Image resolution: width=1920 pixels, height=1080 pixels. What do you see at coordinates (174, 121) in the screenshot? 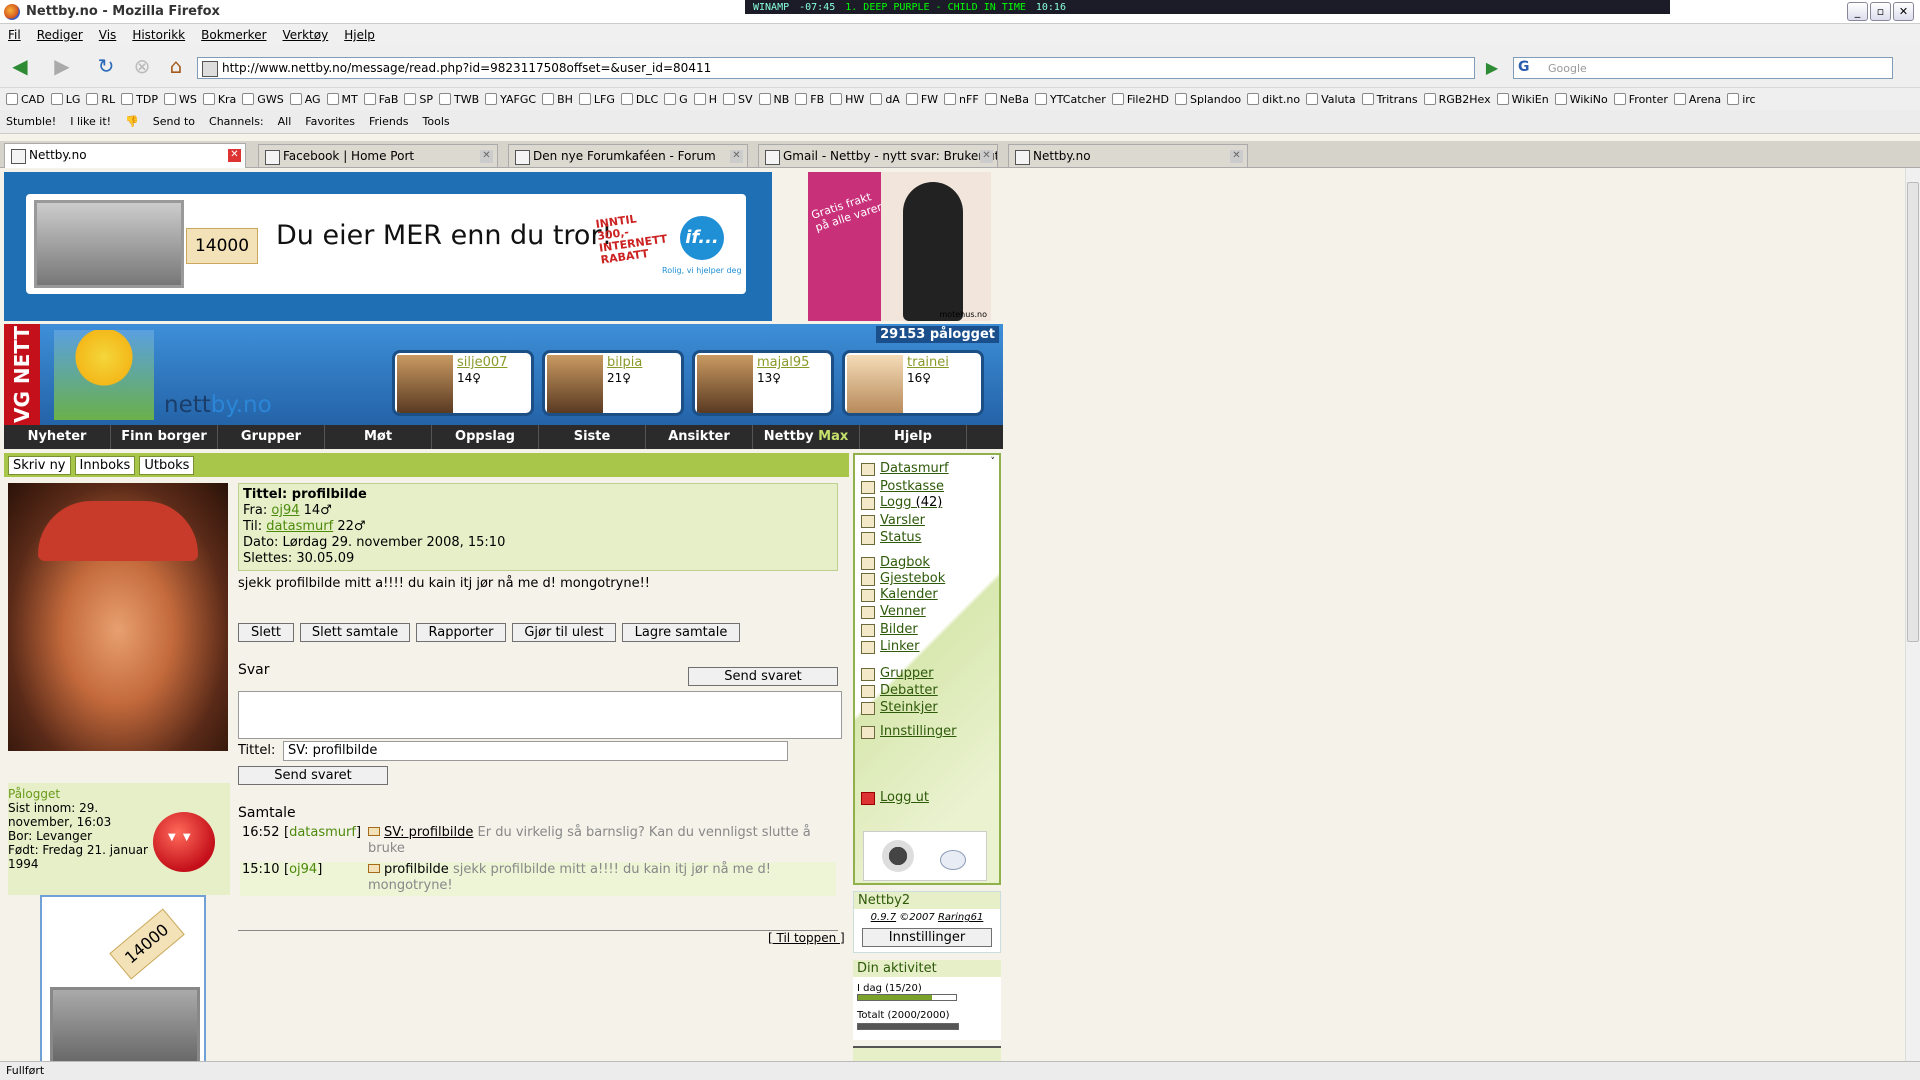
I see `send-to-button: Send to` at bounding box center [174, 121].